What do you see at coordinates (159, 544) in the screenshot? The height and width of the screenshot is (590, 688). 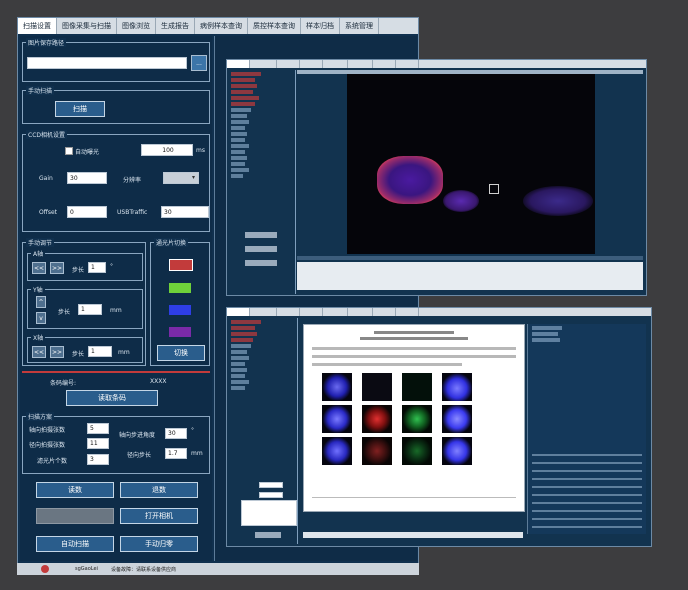 I see `manual-return-button: 手动归零` at bounding box center [159, 544].